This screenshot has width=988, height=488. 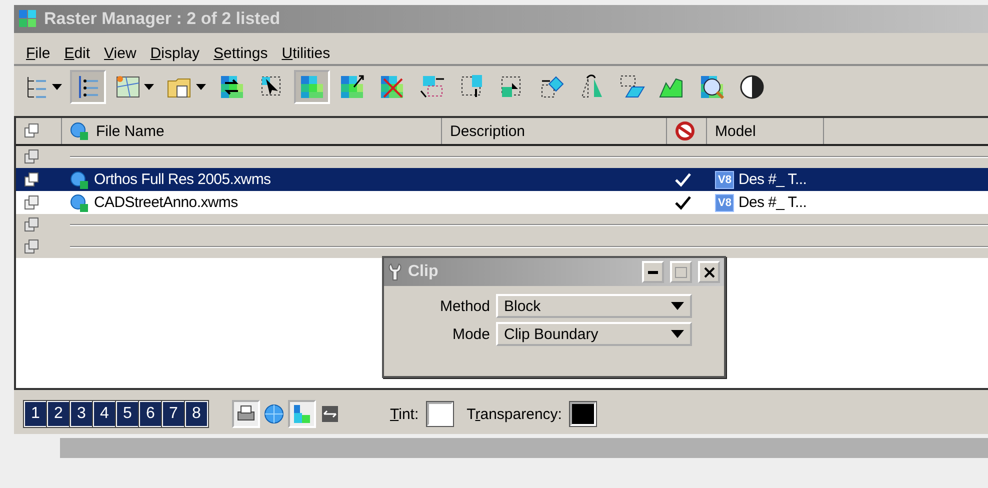 What do you see at coordinates (104, 414) in the screenshot?
I see `view-toggle: 4` at bounding box center [104, 414].